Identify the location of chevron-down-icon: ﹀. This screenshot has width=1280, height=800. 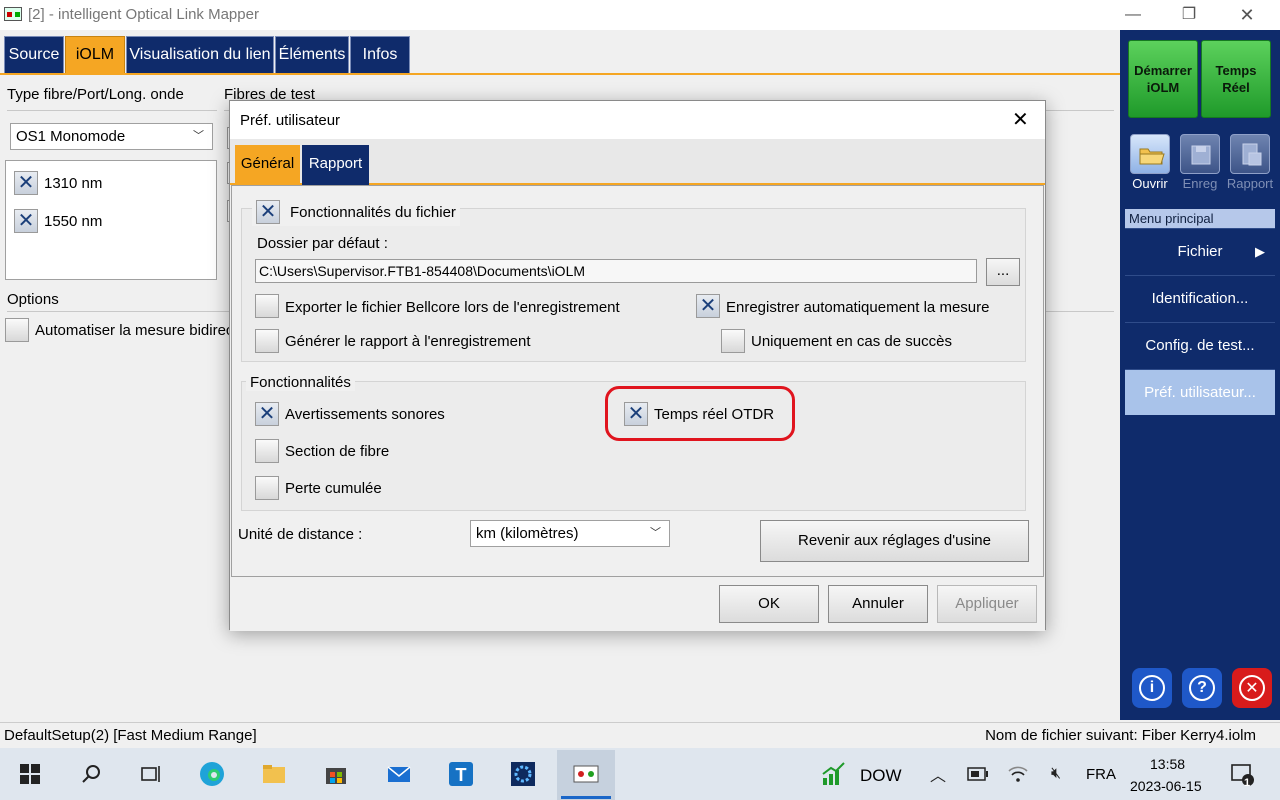
(198, 136).